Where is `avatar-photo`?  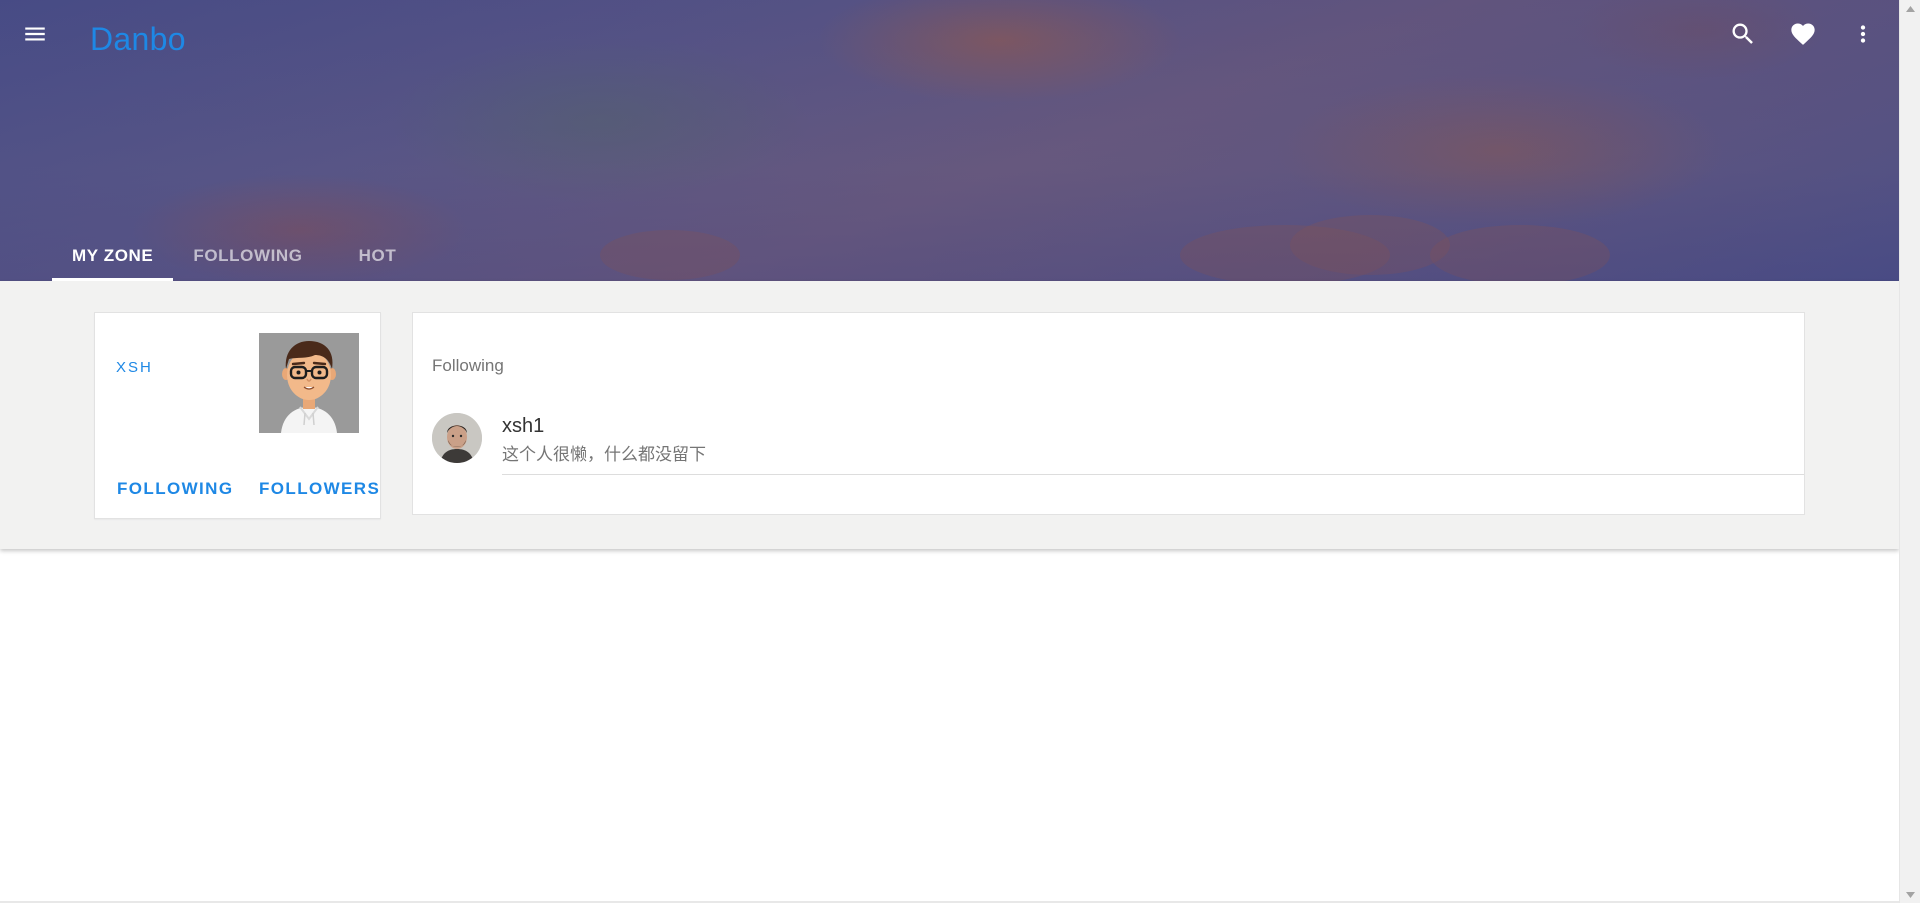 avatar-photo is located at coordinates (457, 438).